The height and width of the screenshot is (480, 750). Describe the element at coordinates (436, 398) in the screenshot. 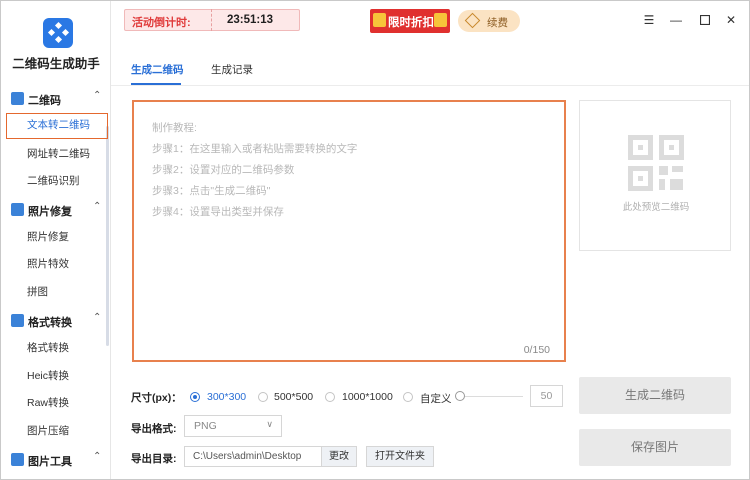

I see `size-option-custom: 自定义` at that location.